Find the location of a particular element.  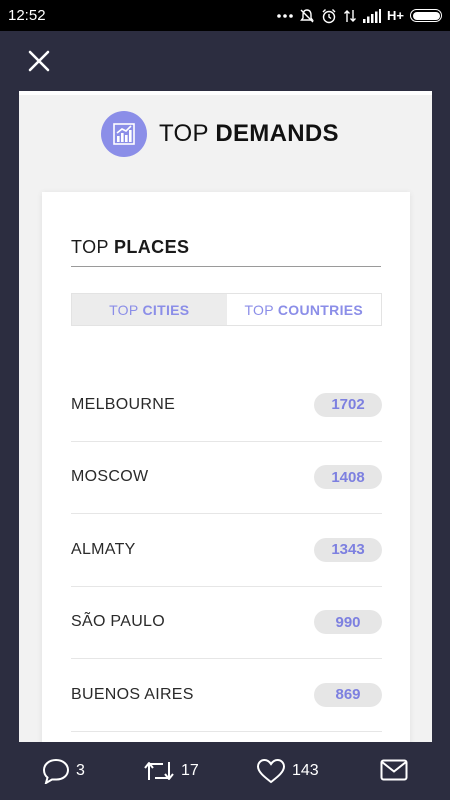

panel-title-bold: PLACES is located at coordinates (151, 247).